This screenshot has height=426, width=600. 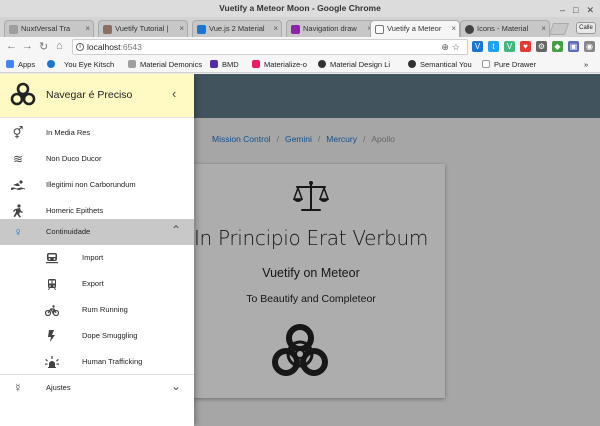 I want to click on drawer-title: Navegar é Preciso, so click(x=89, y=95).